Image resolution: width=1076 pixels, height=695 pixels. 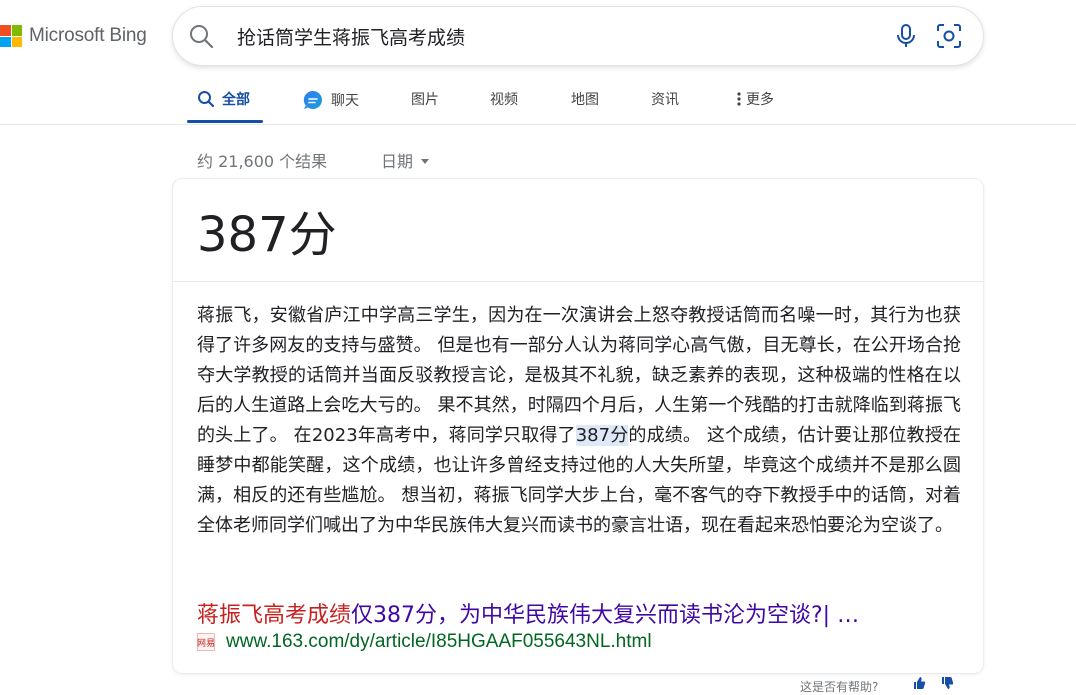 I want to click on tab-label: 聊天, so click(x=345, y=101).